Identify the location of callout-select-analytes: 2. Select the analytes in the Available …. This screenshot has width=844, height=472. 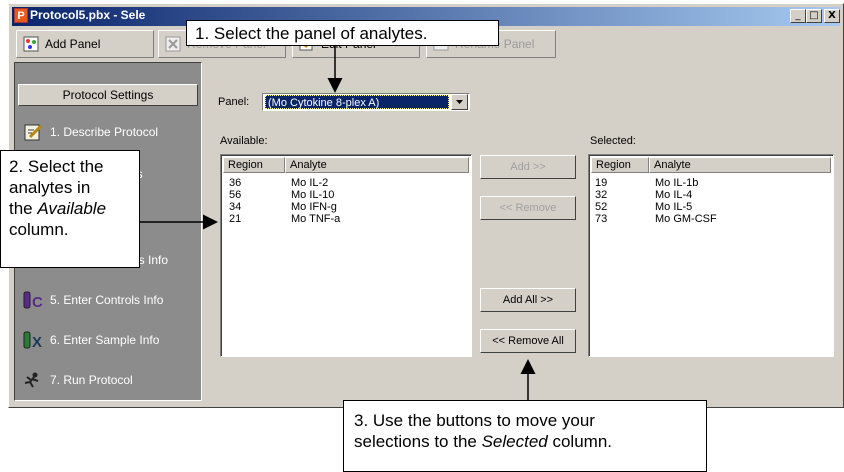
(70, 209).